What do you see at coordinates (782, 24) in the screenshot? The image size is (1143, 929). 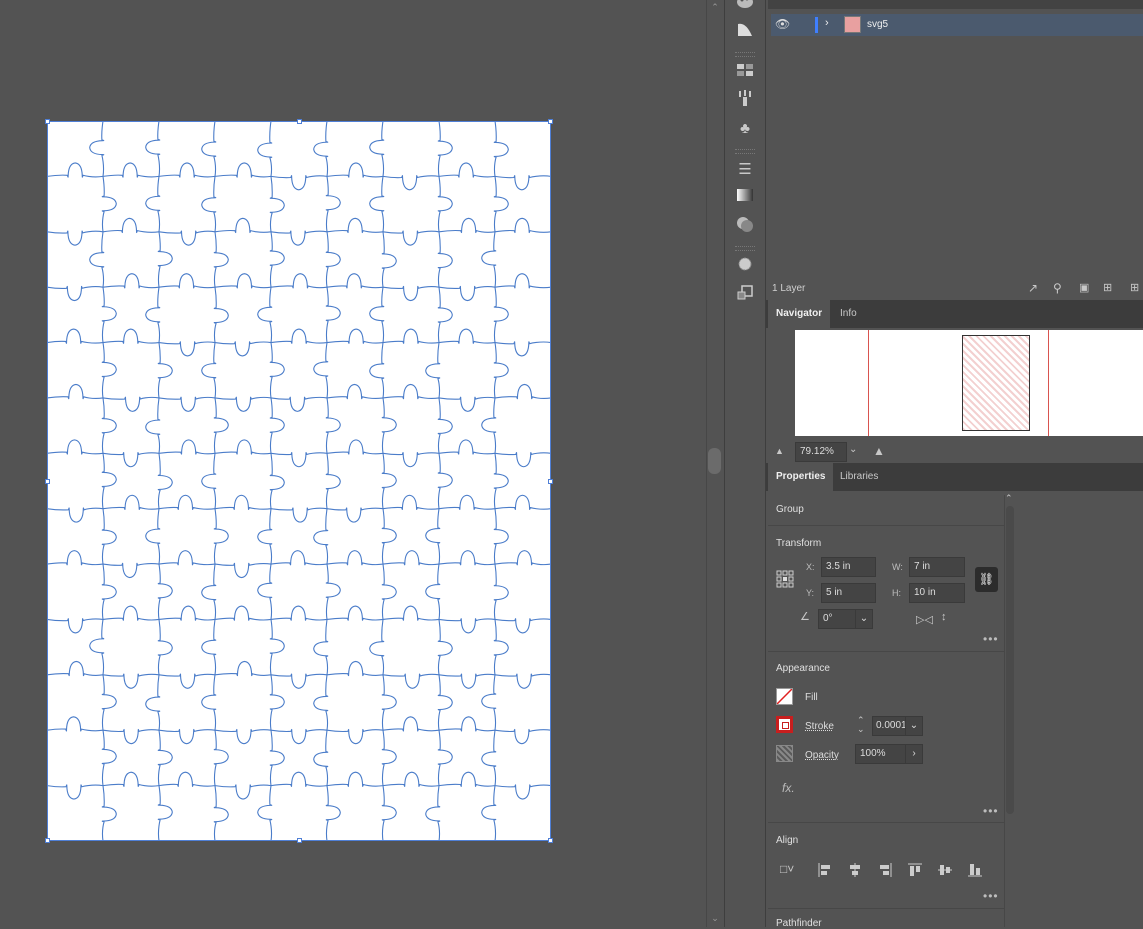 I see `visibility-eye-icon: 👁` at bounding box center [782, 24].